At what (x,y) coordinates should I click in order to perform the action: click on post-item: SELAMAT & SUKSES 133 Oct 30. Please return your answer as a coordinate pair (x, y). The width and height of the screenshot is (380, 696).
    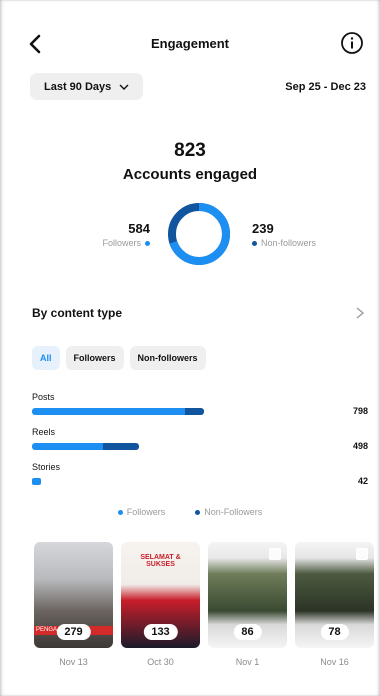
    Looking at the image, I should click on (160, 604).